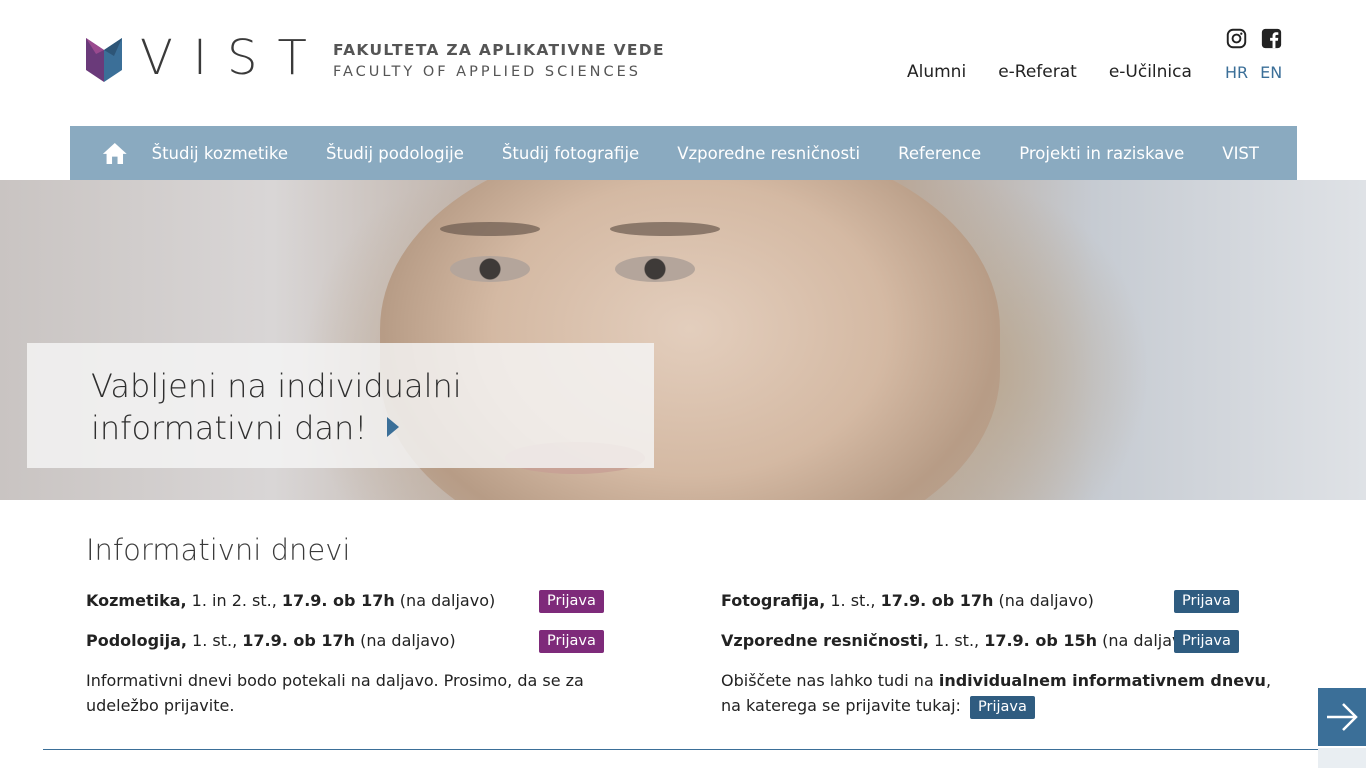 The image size is (1366, 768). I want to click on nav-item-projekti-in-raziskave: Projekti in raziskave, so click(1101, 153).